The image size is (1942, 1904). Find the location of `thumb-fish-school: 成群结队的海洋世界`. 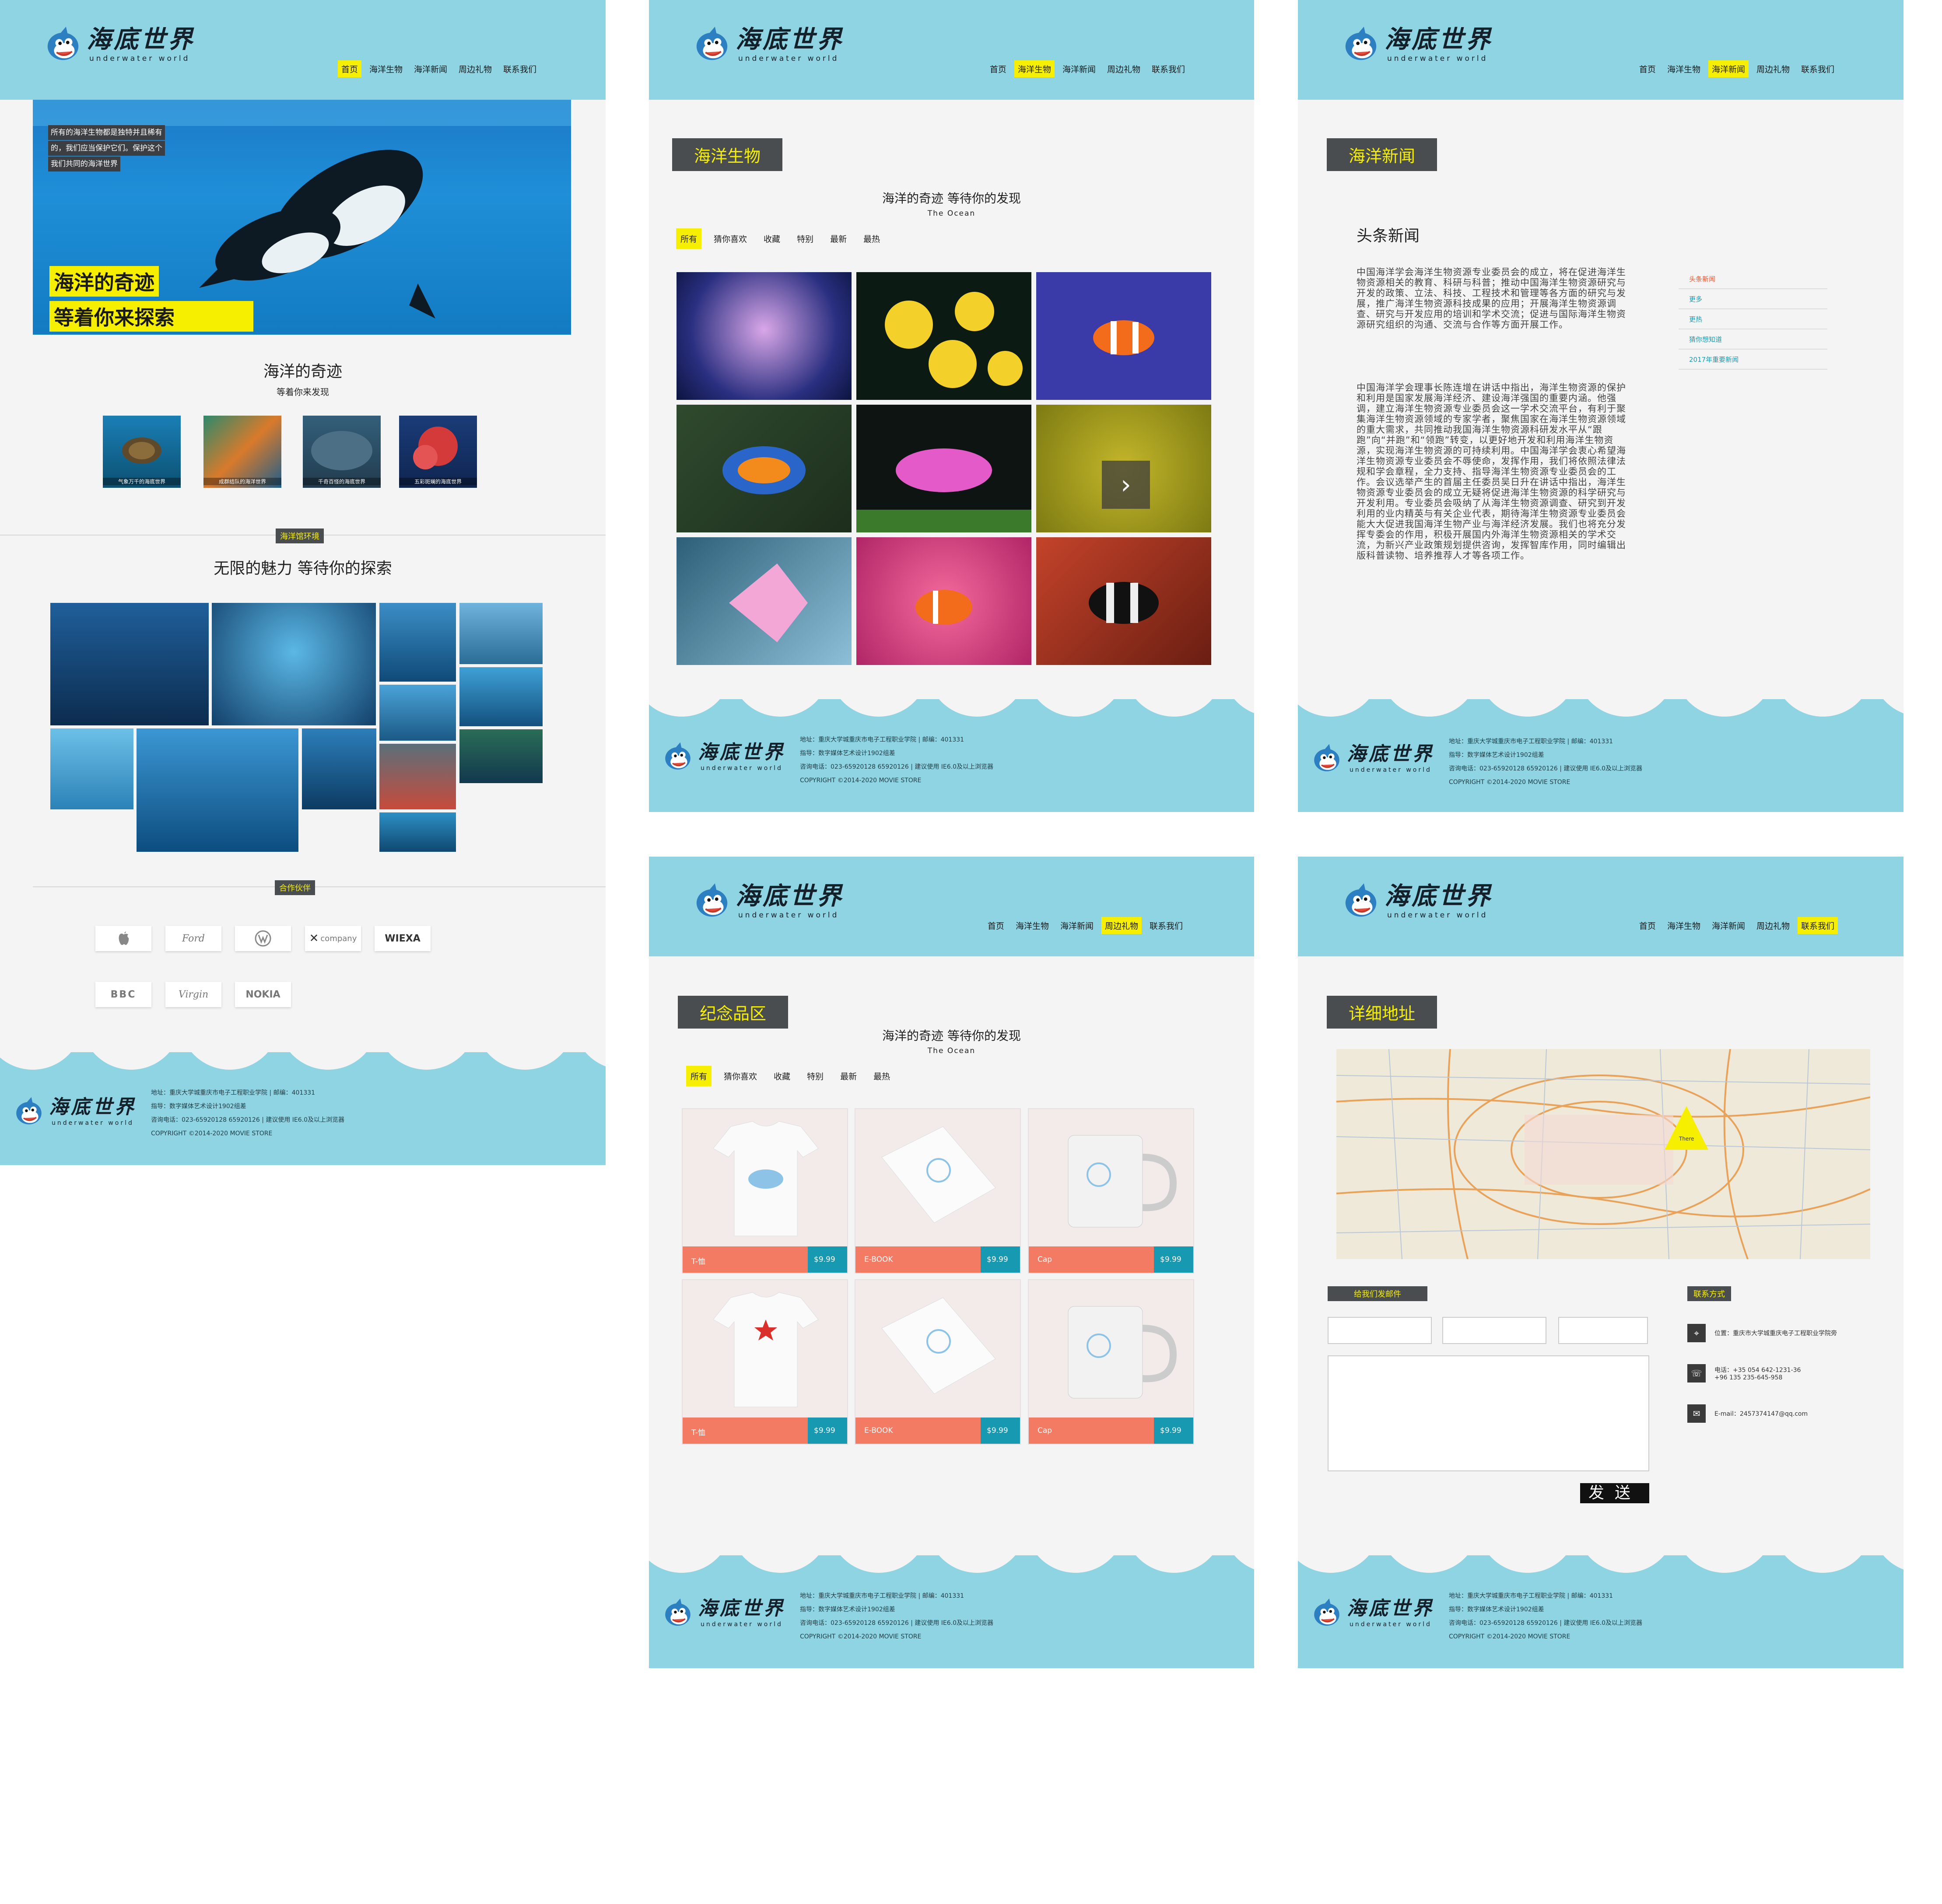

thumb-fish-school: 成群结队的海洋世界 is located at coordinates (242, 452).